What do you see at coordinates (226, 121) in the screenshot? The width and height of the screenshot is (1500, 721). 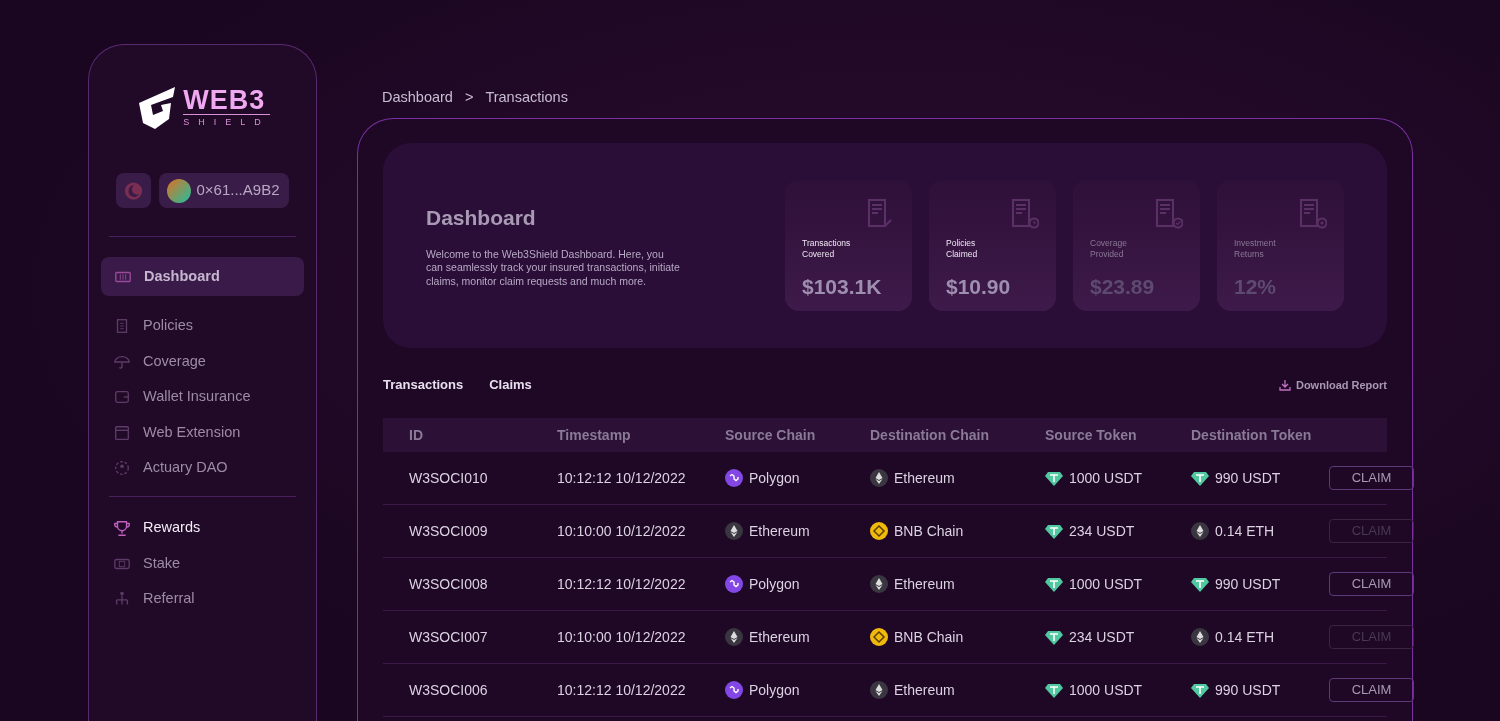 I see `logo-subtitle: SHIELD` at bounding box center [226, 121].